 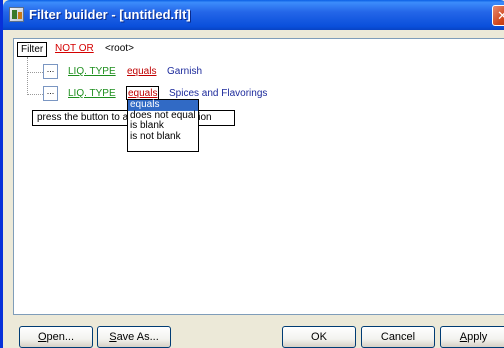 I want to click on ok-button: OK, so click(x=319, y=337).